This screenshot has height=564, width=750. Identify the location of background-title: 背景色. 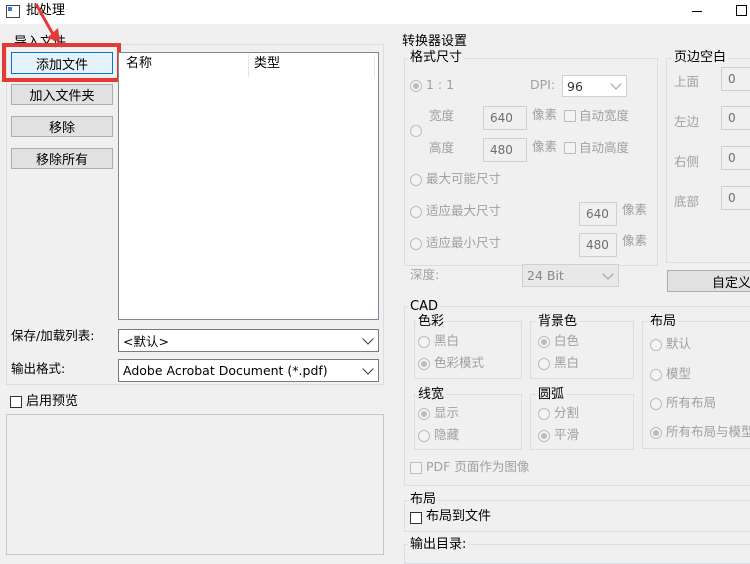
(558, 321).